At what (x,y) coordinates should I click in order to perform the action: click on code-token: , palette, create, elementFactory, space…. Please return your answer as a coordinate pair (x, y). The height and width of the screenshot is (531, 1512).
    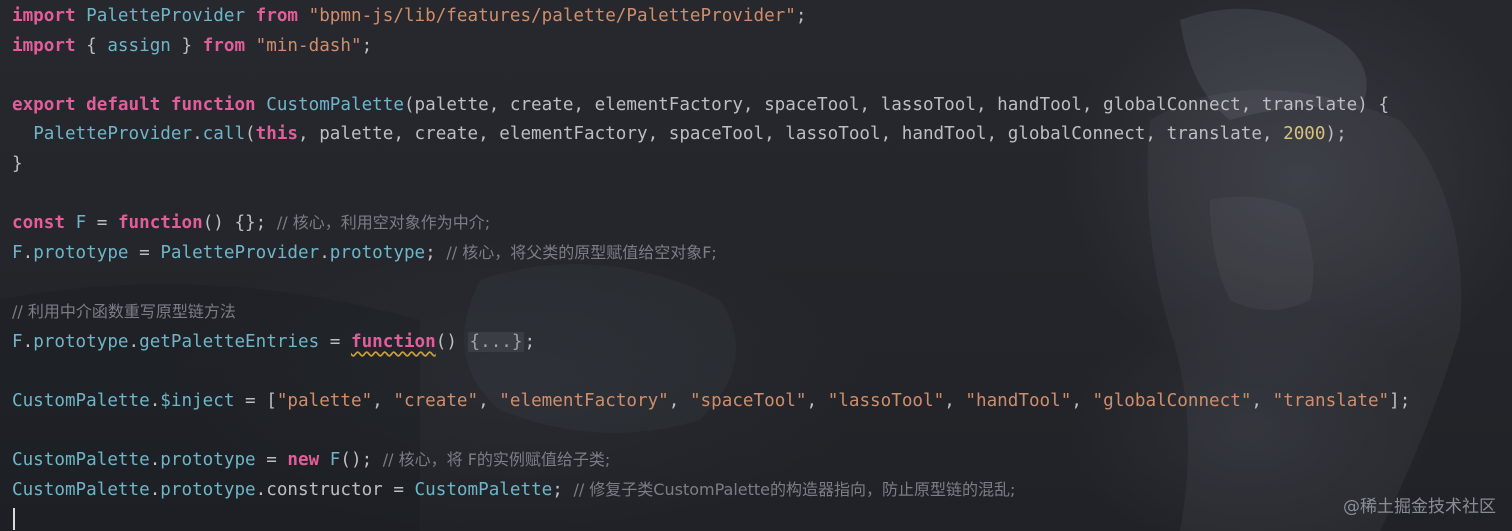
    Looking at the image, I should click on (791, 134).